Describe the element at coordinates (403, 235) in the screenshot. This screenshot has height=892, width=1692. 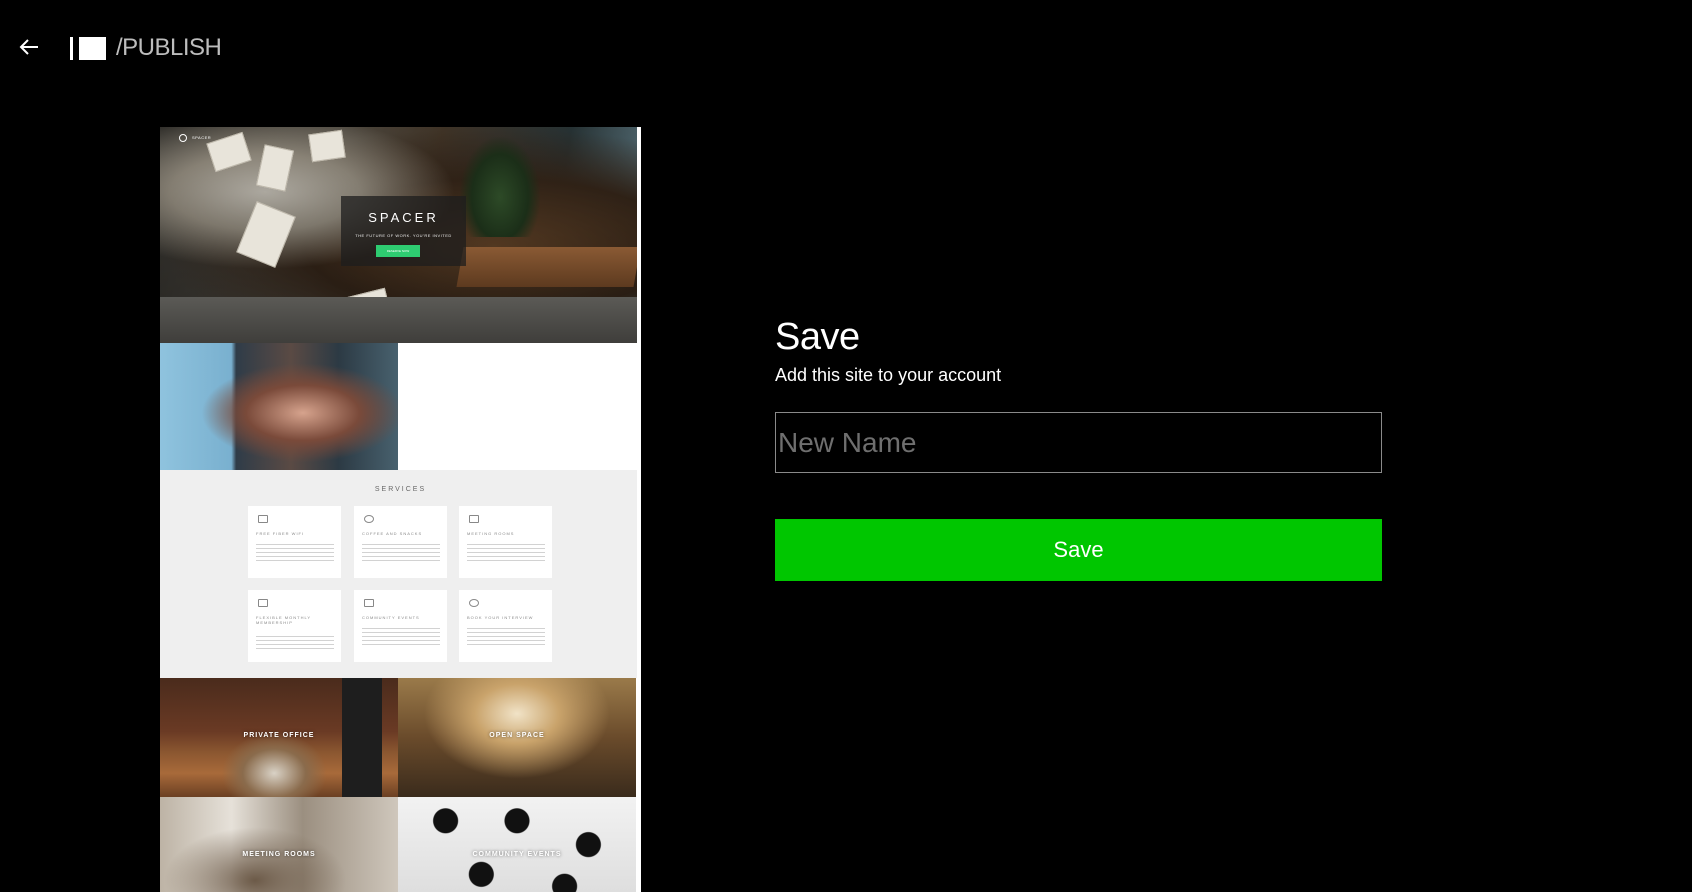
I see `hero-subtitle: THE FUTURE OF WORK. YOU'RE INVITED` at that location.